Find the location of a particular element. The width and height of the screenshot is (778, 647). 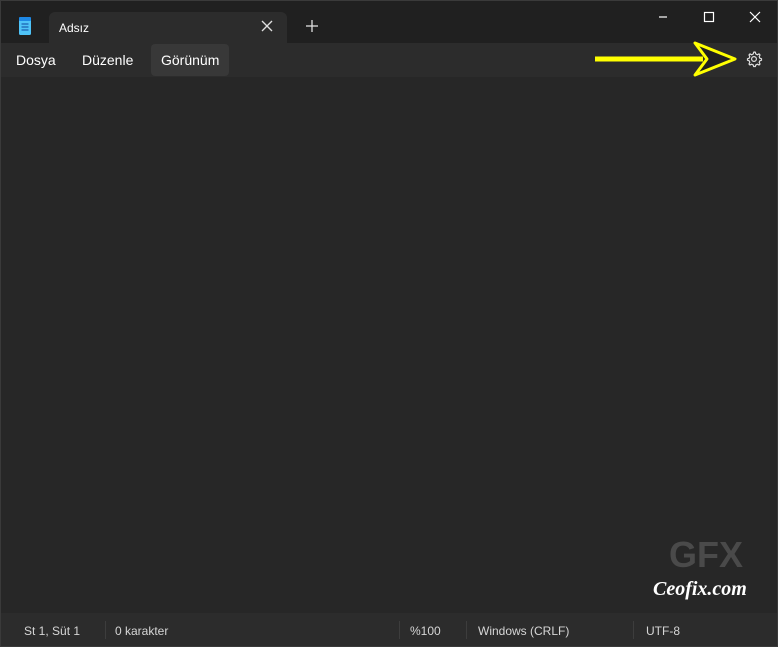

minimize-icon is located at coordinates (663, 17).